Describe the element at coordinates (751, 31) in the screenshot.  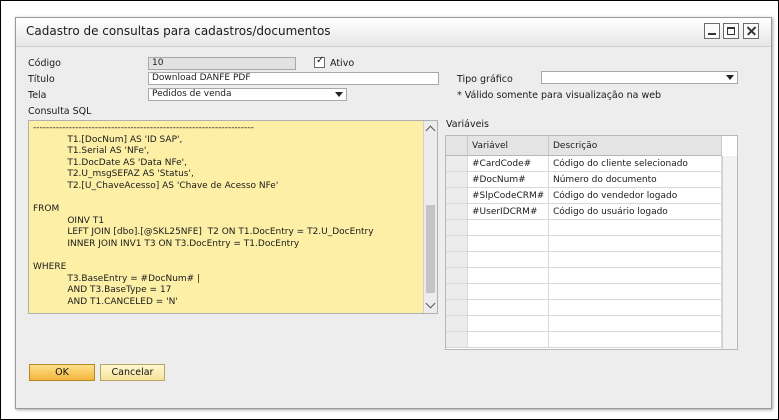
I see `close-icon` at that location.